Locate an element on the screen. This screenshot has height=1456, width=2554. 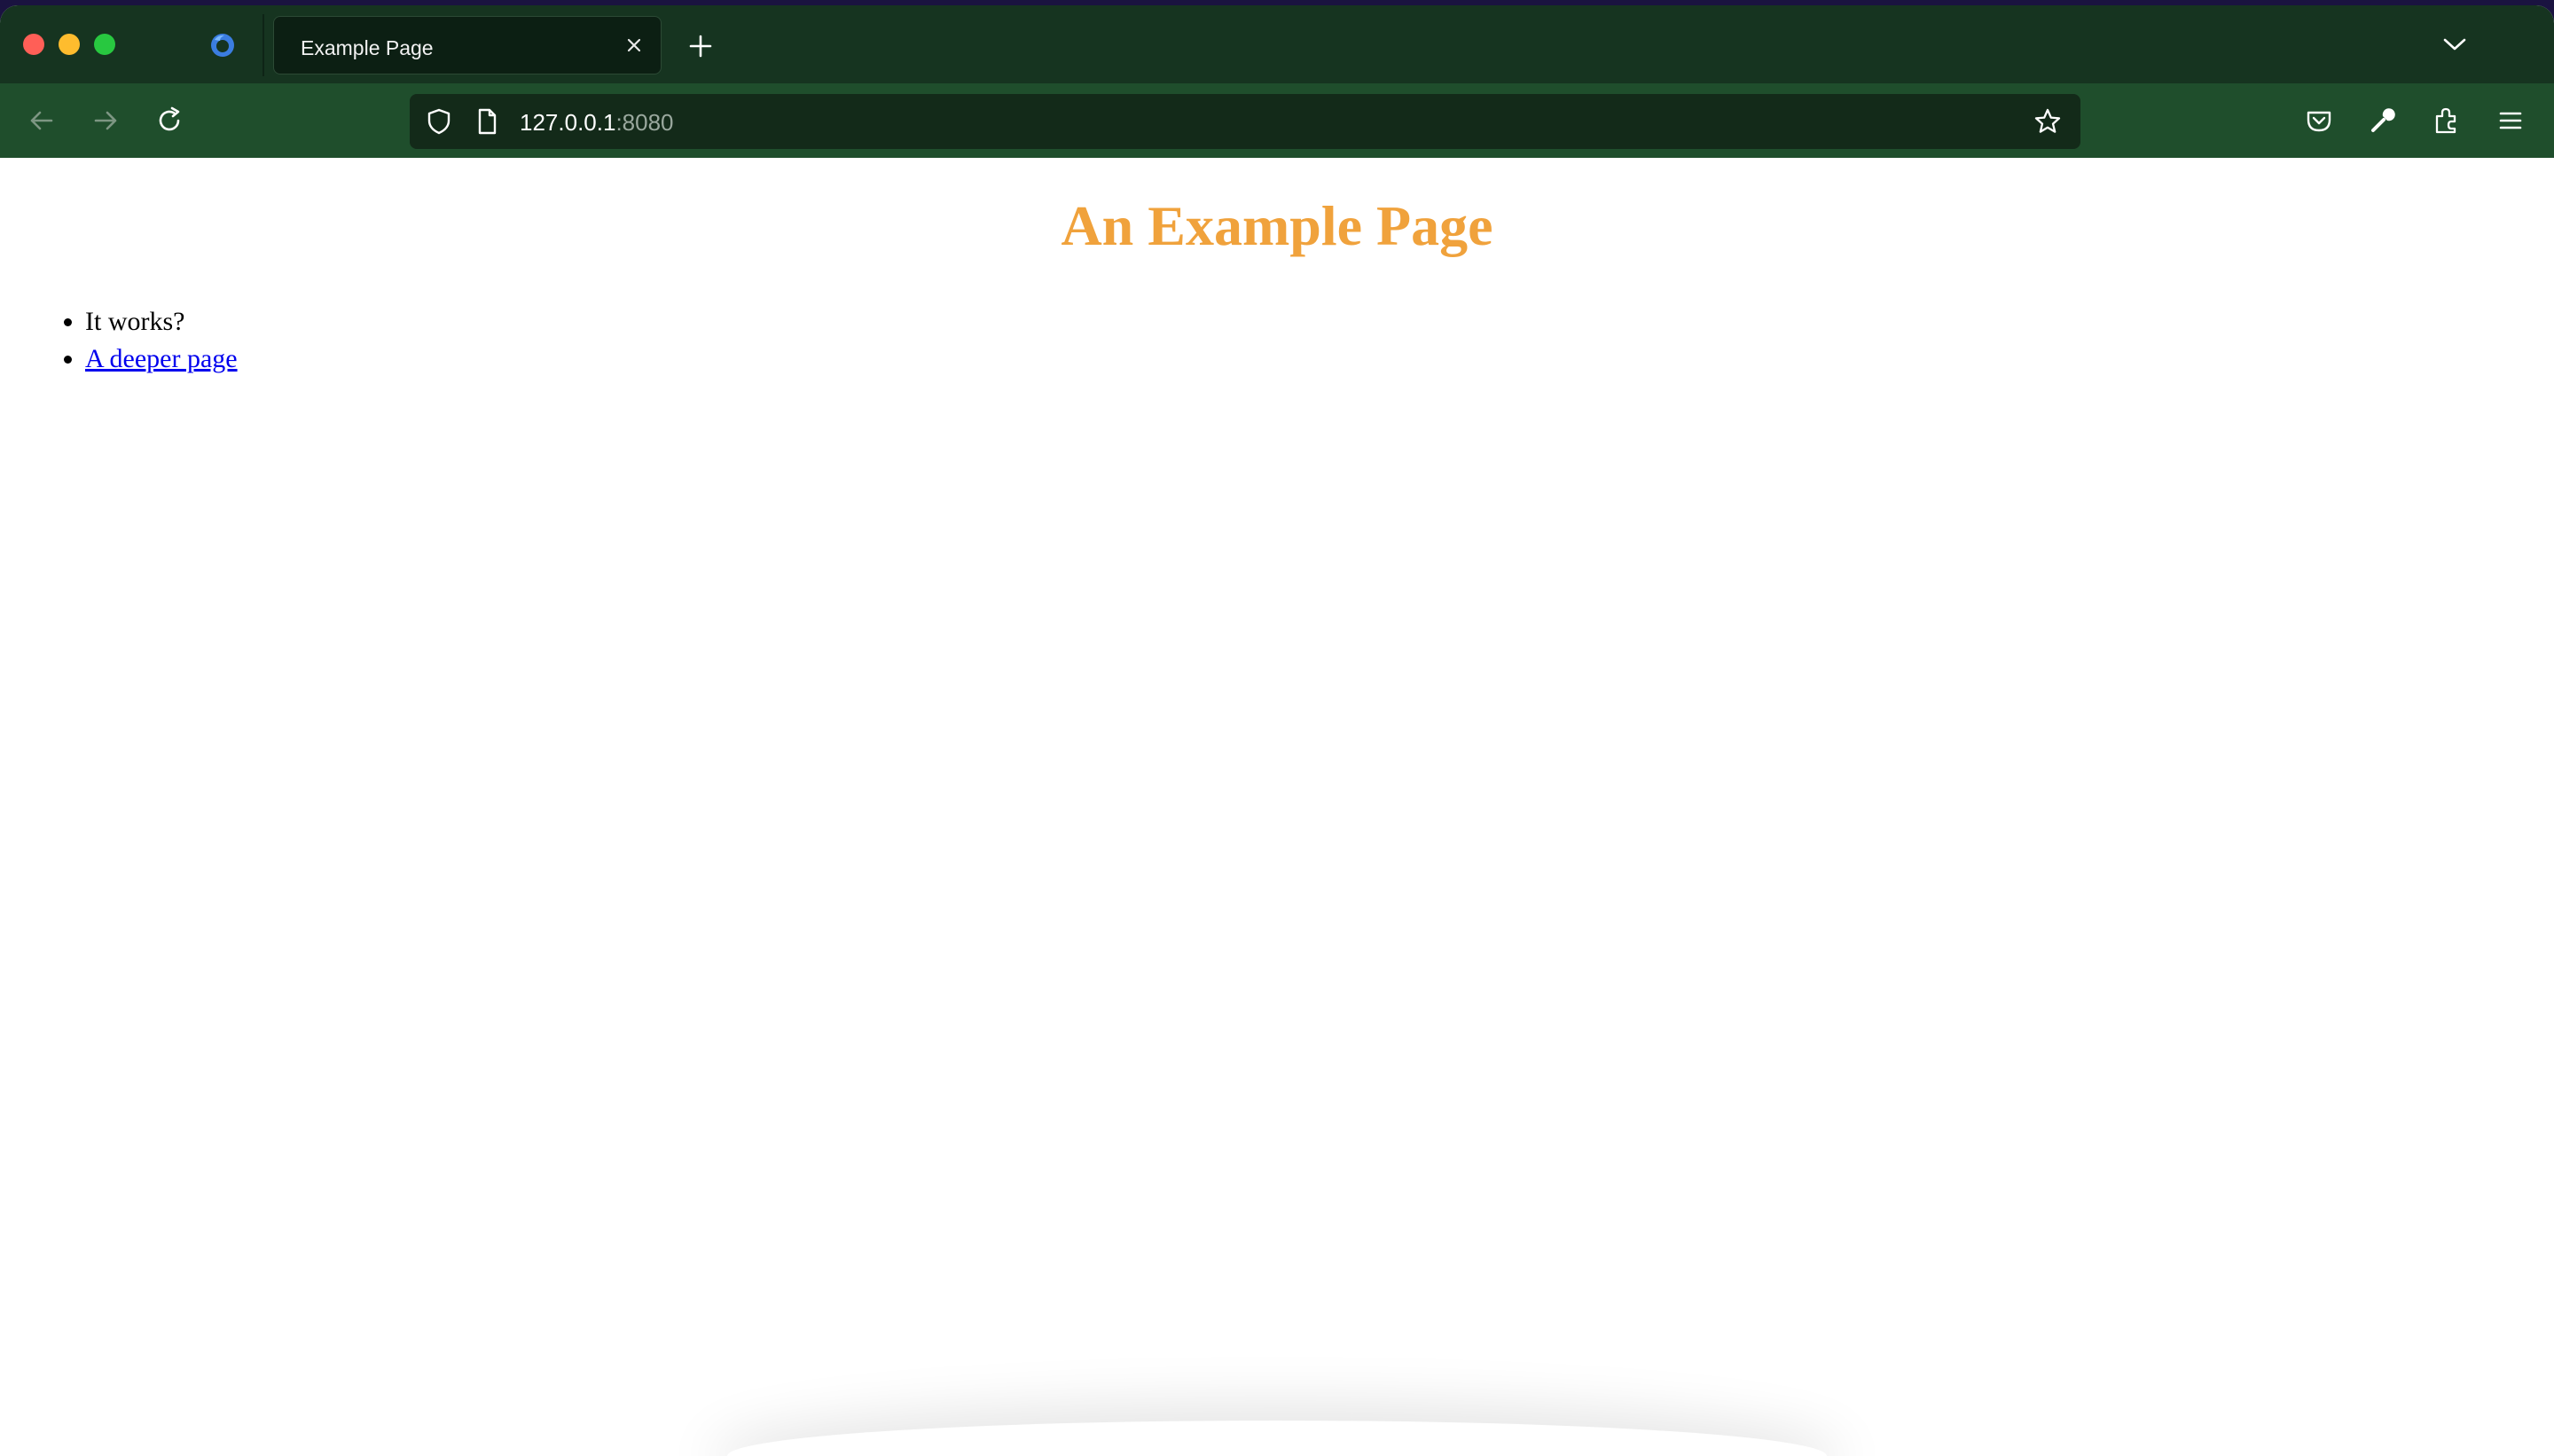
nav-toolbar: 127.0.0.1:8080 is located at coordinates (1277, 120).